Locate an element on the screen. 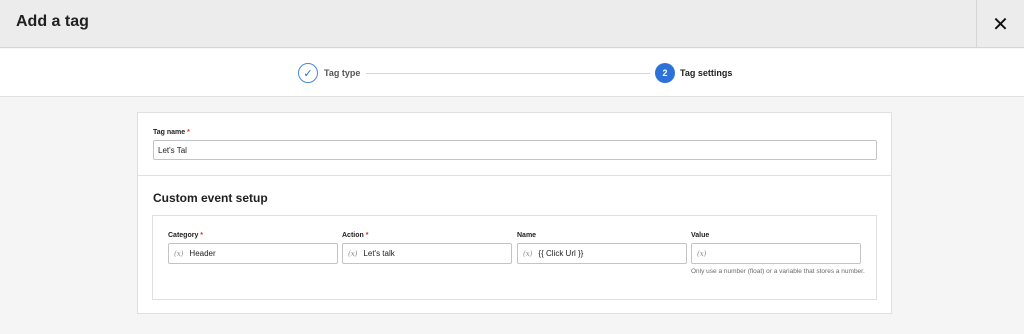 This screenshot has width=1024, height=334. value-label: Value is located at coordinates (776, 237).